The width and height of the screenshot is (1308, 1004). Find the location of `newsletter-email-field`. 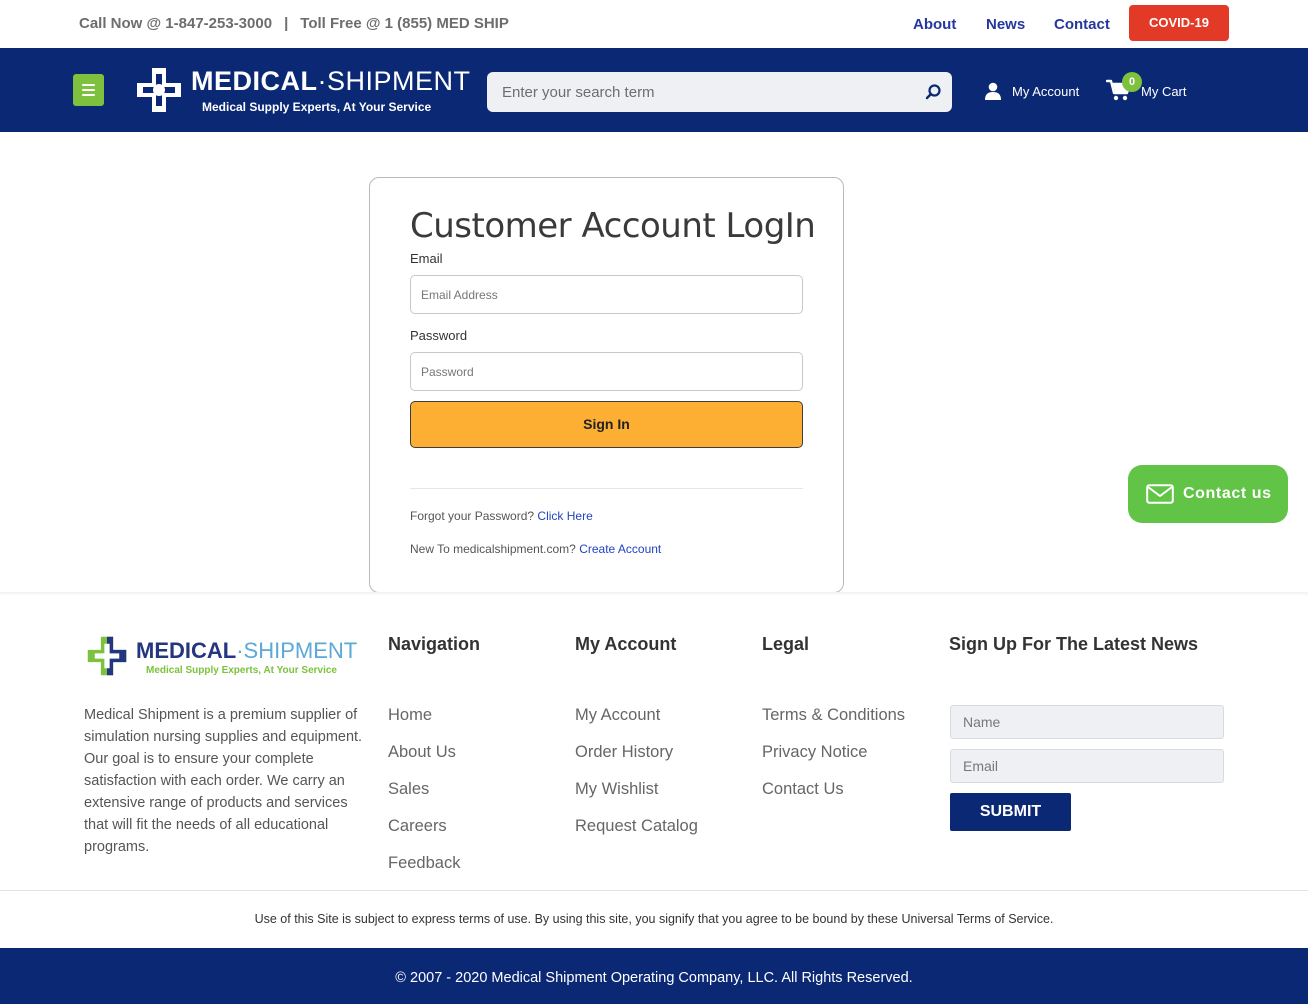

newsletter-email-field is located at coordinates (1087, 766).